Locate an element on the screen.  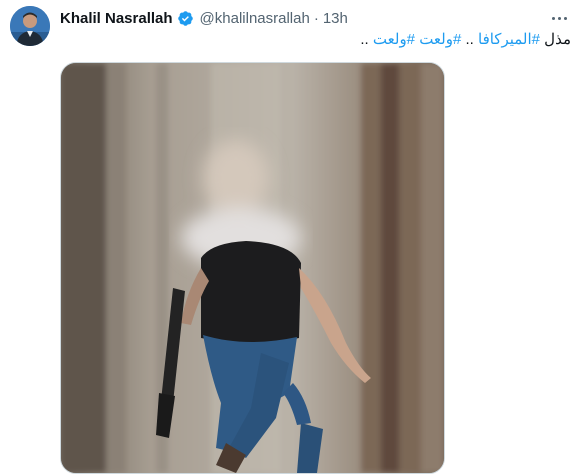
verified-badge-icon is located at coordinates (185, 18).